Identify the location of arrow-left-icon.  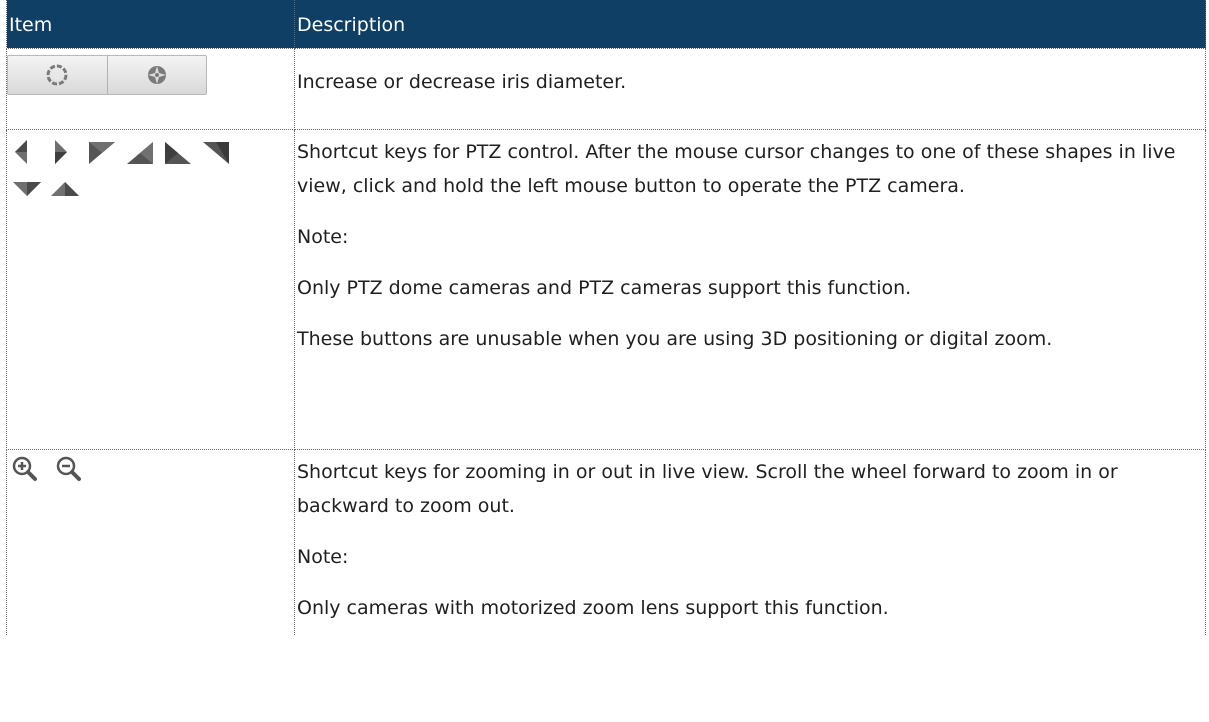
(27, 152).